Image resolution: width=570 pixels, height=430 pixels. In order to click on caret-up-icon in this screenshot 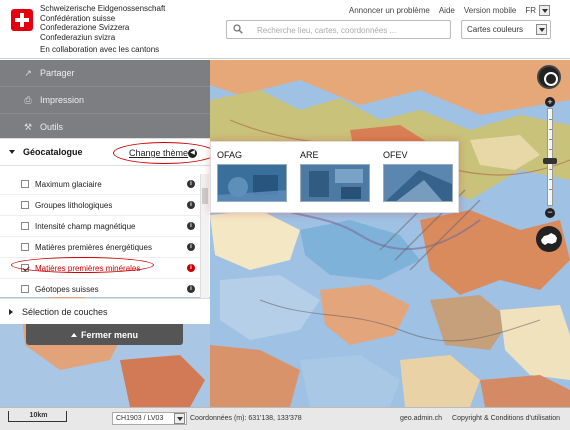, I will do `click(73, 334)`.